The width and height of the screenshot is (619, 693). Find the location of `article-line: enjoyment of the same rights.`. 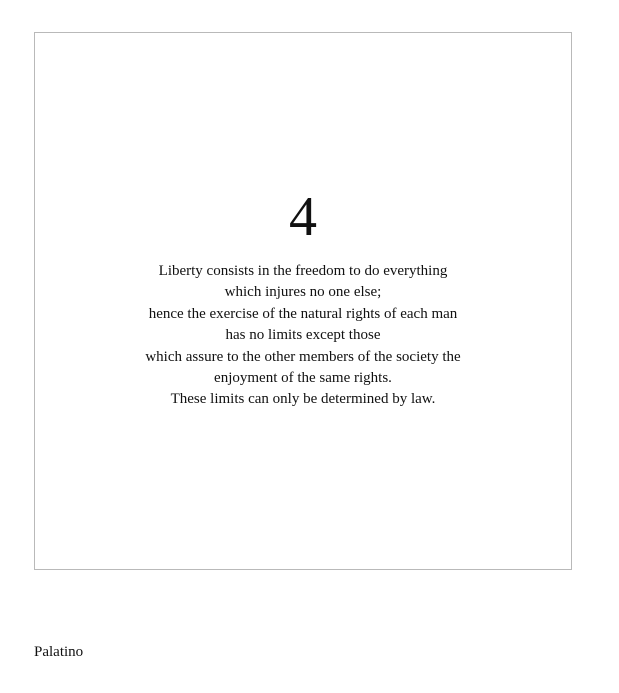

article-line: enjoyment of the same rights. is located at coordinates (303, 378).